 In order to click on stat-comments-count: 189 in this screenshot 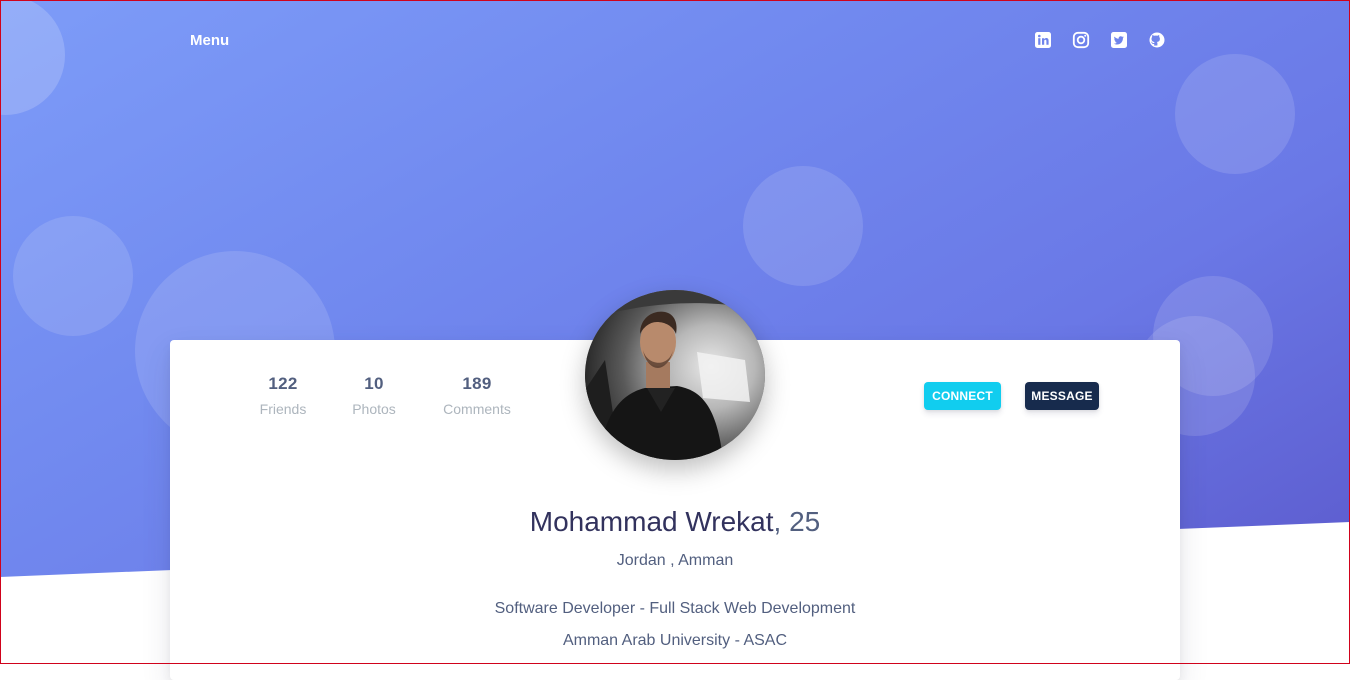, I will do `click(477, 383)`.